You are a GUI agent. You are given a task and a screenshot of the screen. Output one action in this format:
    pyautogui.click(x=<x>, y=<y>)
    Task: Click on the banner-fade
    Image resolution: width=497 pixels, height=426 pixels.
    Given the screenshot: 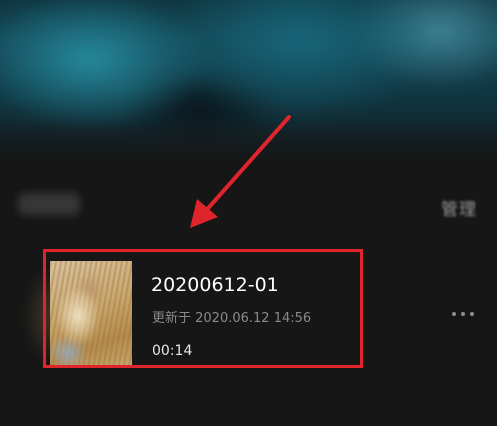 What is the action you would take?
    pyautogui.click(x=248, y=145)
    